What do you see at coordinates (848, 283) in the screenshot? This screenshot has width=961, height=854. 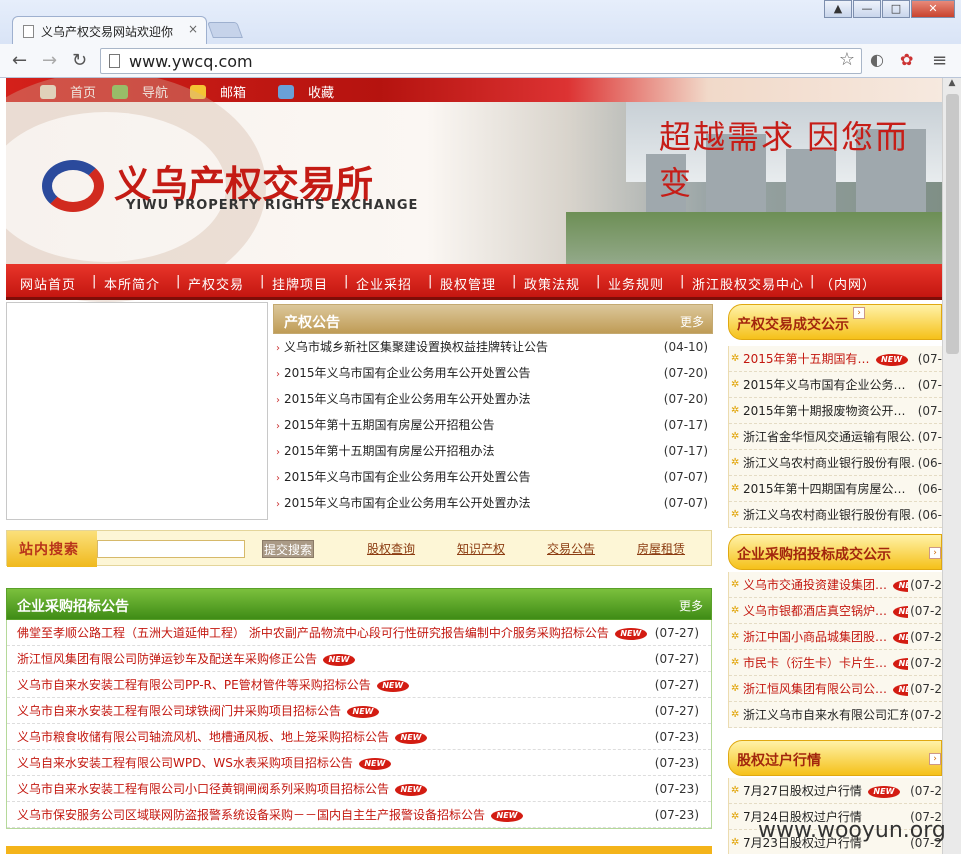 I see `nav-intranet: （内网）` at bounding box center [848, 283].